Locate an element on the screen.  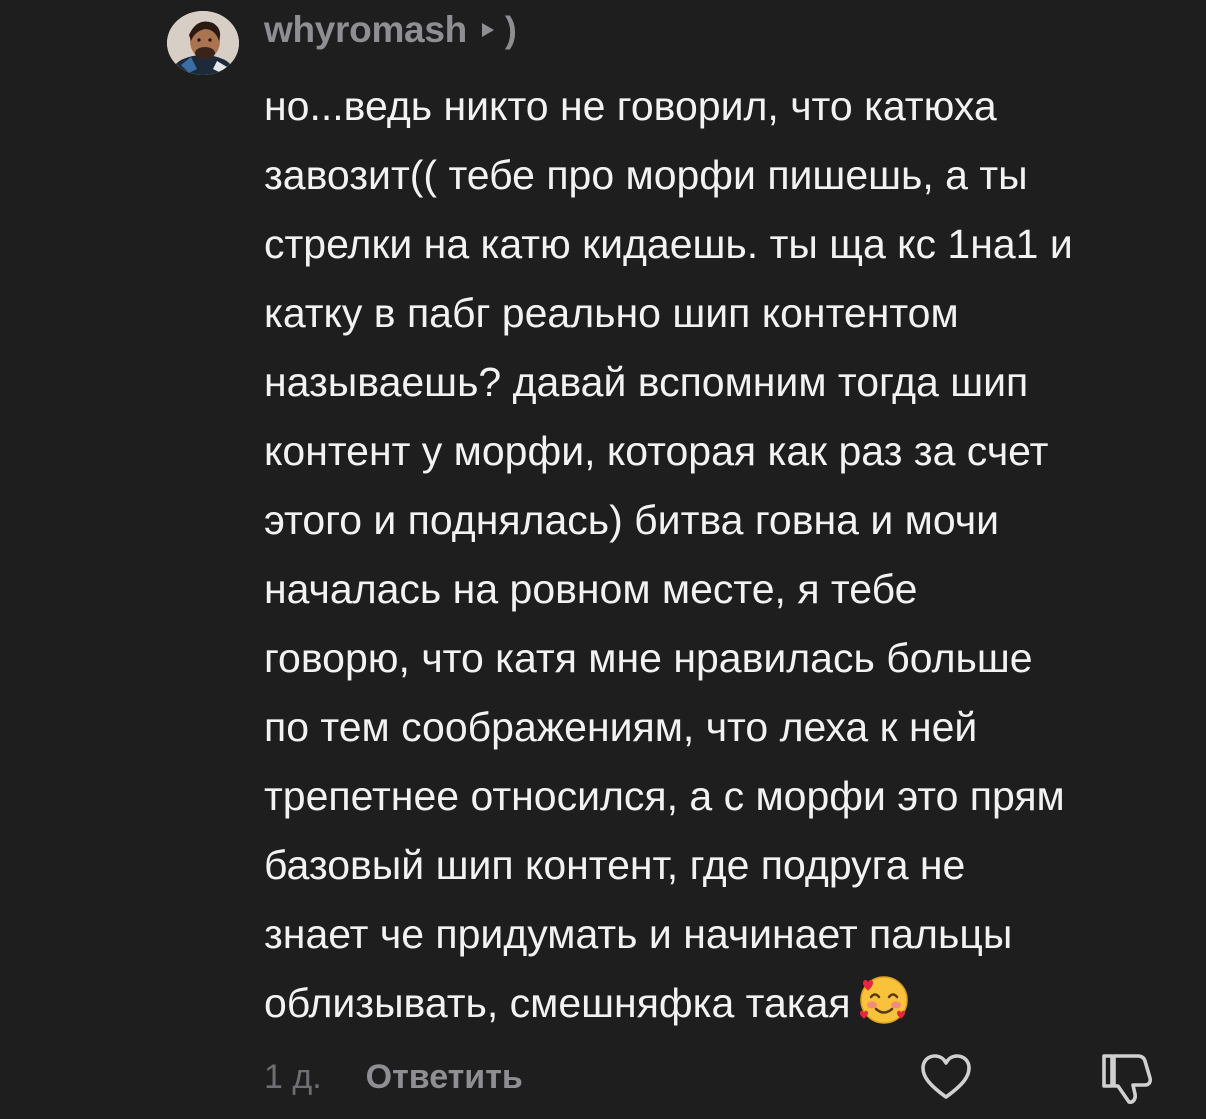
comment-line: завозит(( тебе про морфи пишешь, а ты is located at coordinates (646, 175).